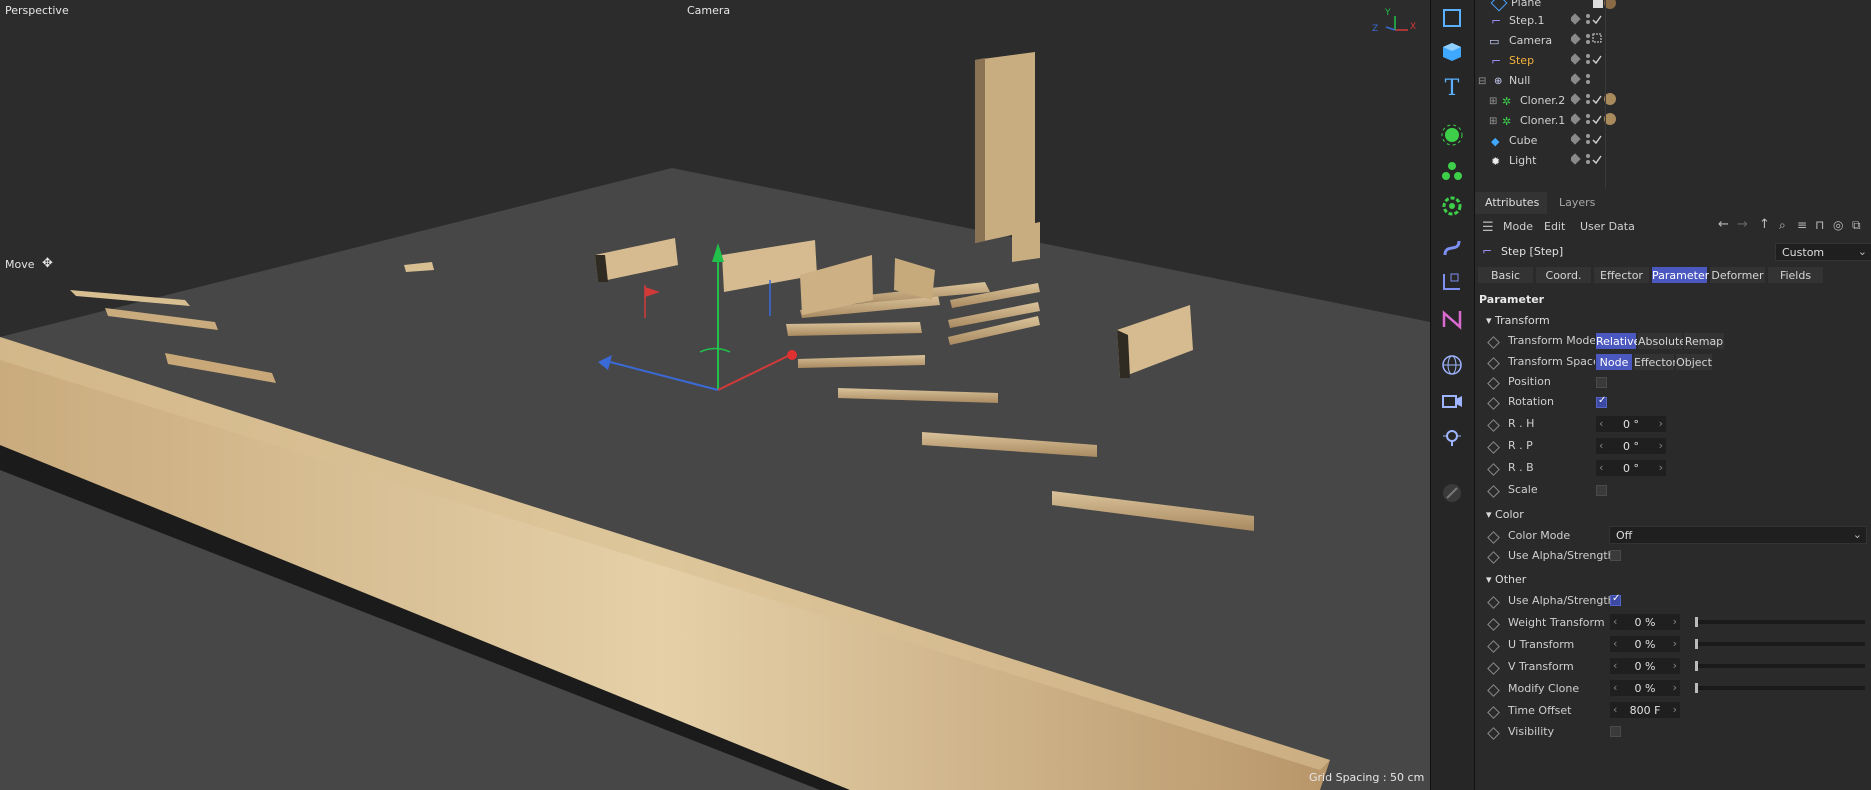 This screenshot has width=1871, height=790. Describe the element at coordinates (1601, 401) in the screenshot. I see `rotation-checkbox` at that location.